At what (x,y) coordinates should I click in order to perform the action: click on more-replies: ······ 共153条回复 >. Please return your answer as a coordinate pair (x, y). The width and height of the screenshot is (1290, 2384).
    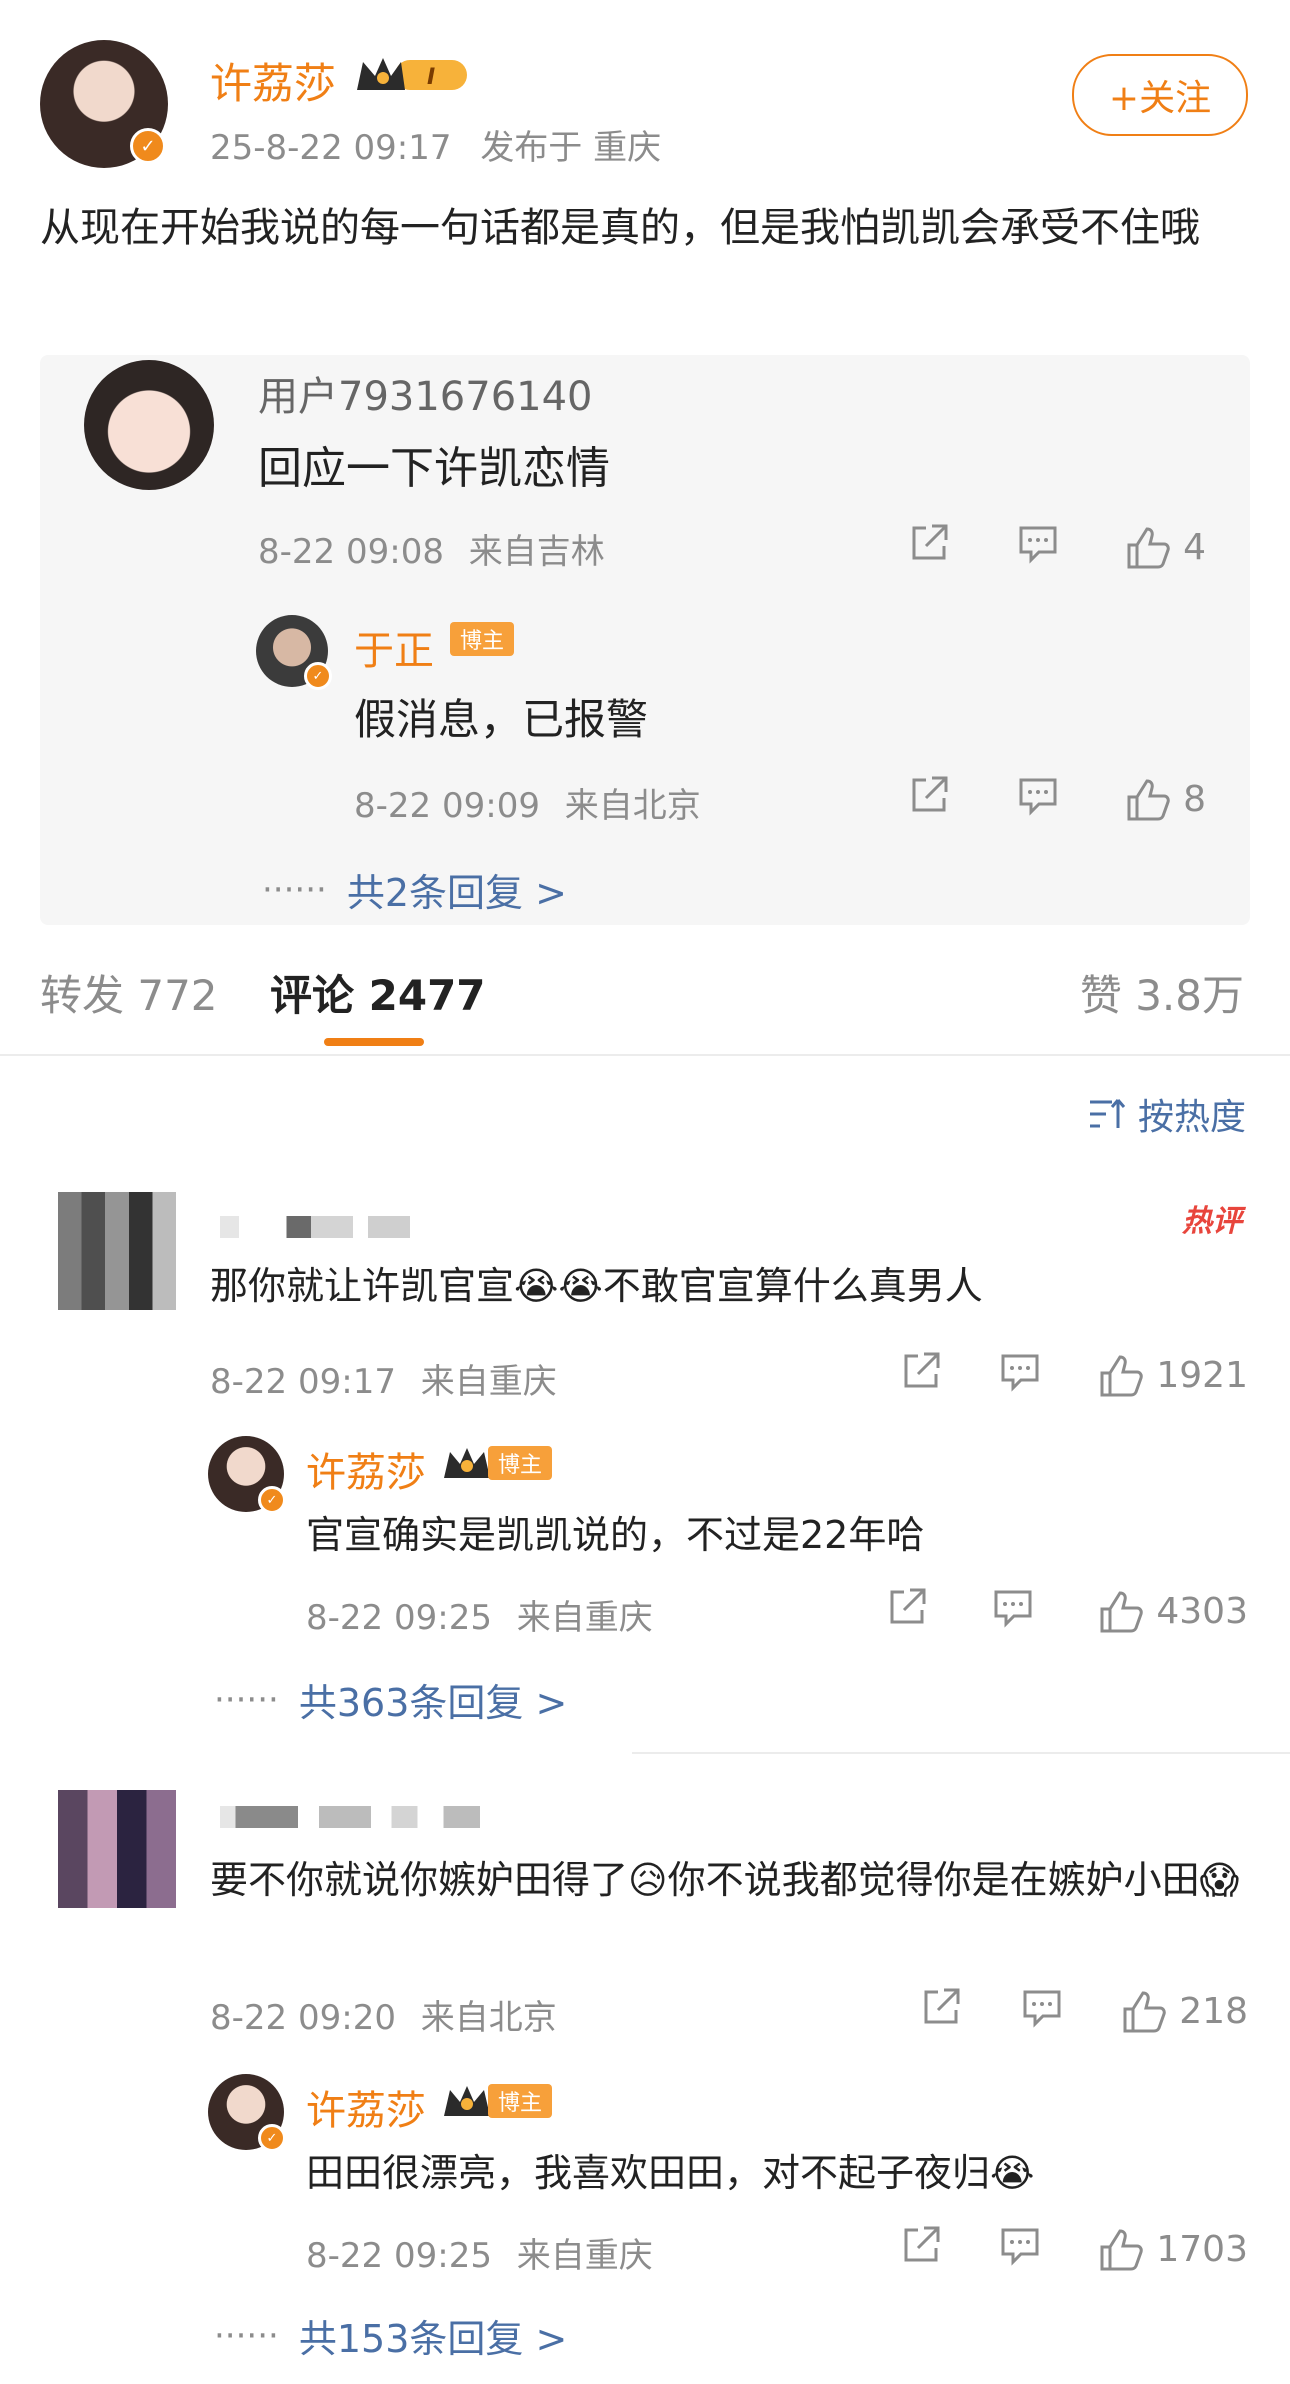
    Looking at the image, I should click on (390, 2335).